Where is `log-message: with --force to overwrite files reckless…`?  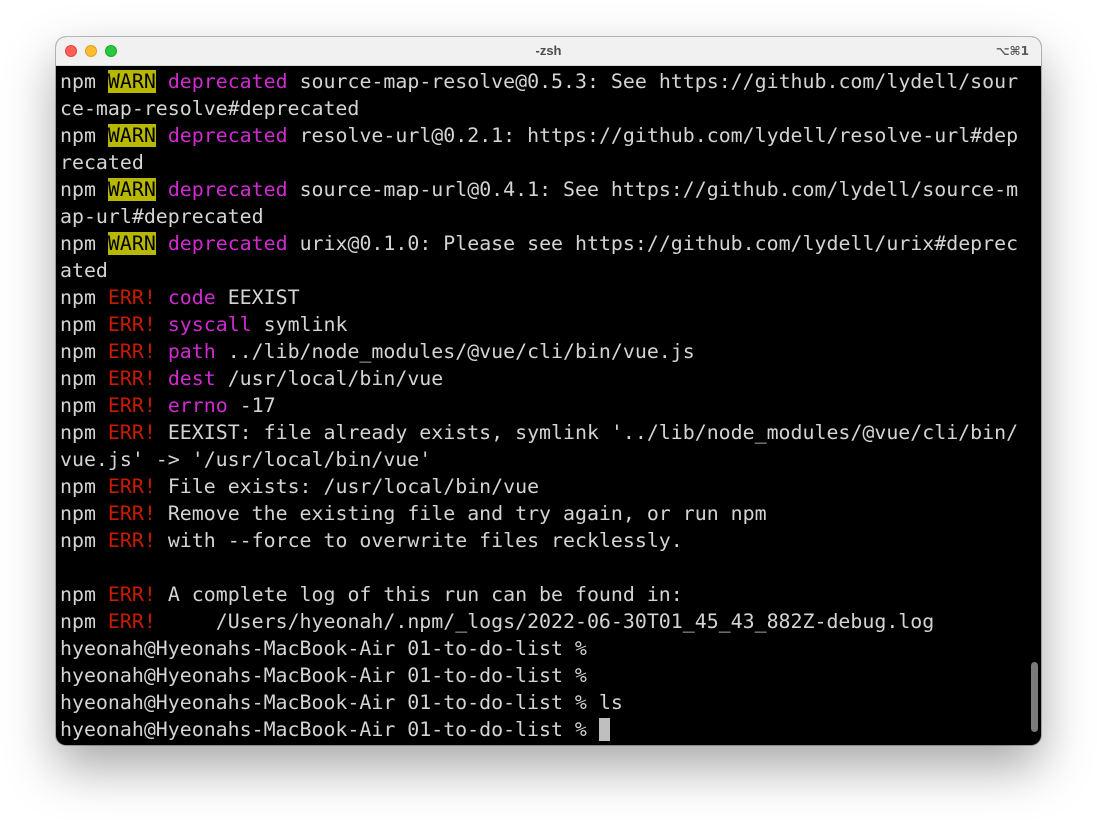 log-message: with --force to overwrite files reckless… is located at coordinates (425, 540).